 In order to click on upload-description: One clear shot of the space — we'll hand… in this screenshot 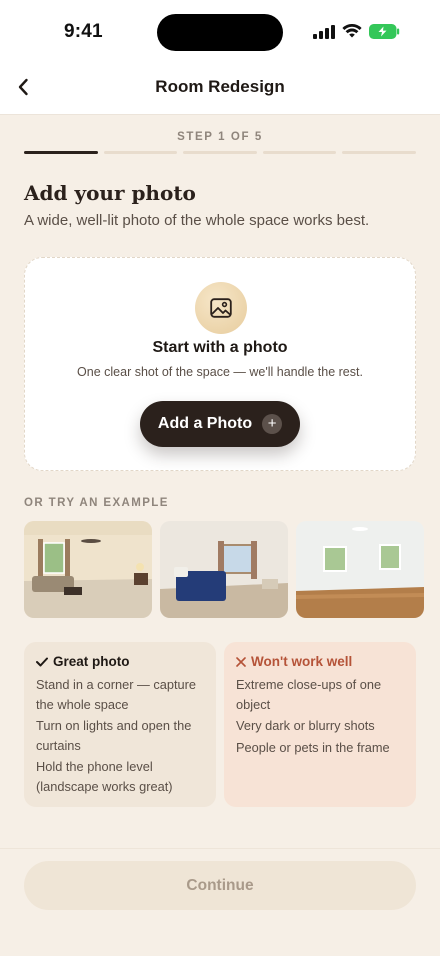, I will do `click(220, 372)`.